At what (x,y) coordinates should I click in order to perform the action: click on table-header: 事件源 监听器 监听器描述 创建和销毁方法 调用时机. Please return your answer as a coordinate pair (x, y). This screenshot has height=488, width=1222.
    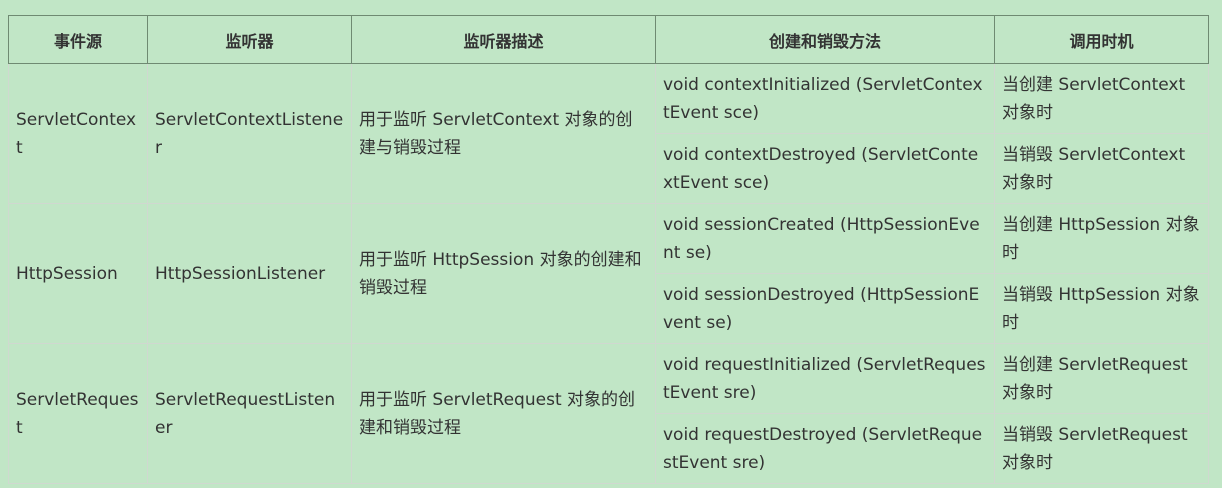
    Looking at the image, I should click on (608, 39).